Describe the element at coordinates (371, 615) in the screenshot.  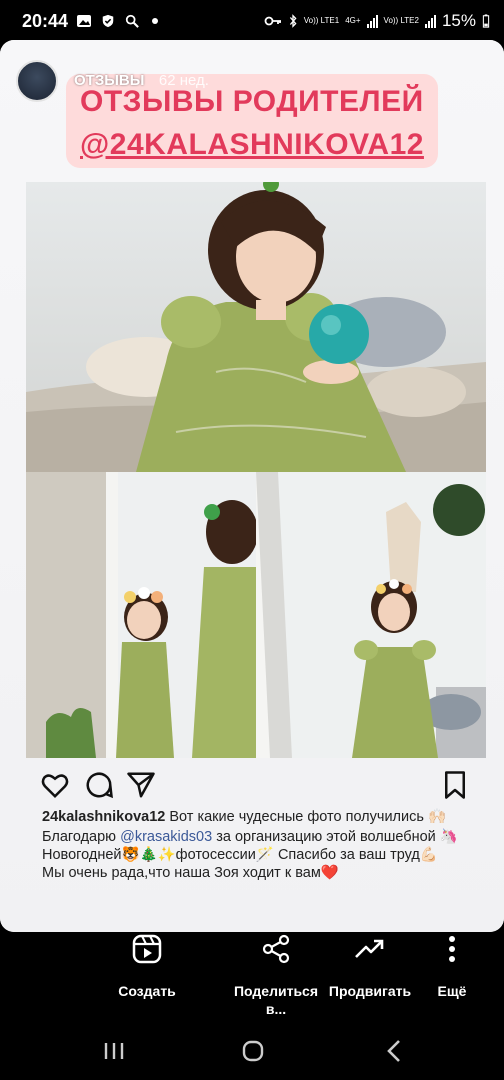
I see `photo-girl-standing` at that location.